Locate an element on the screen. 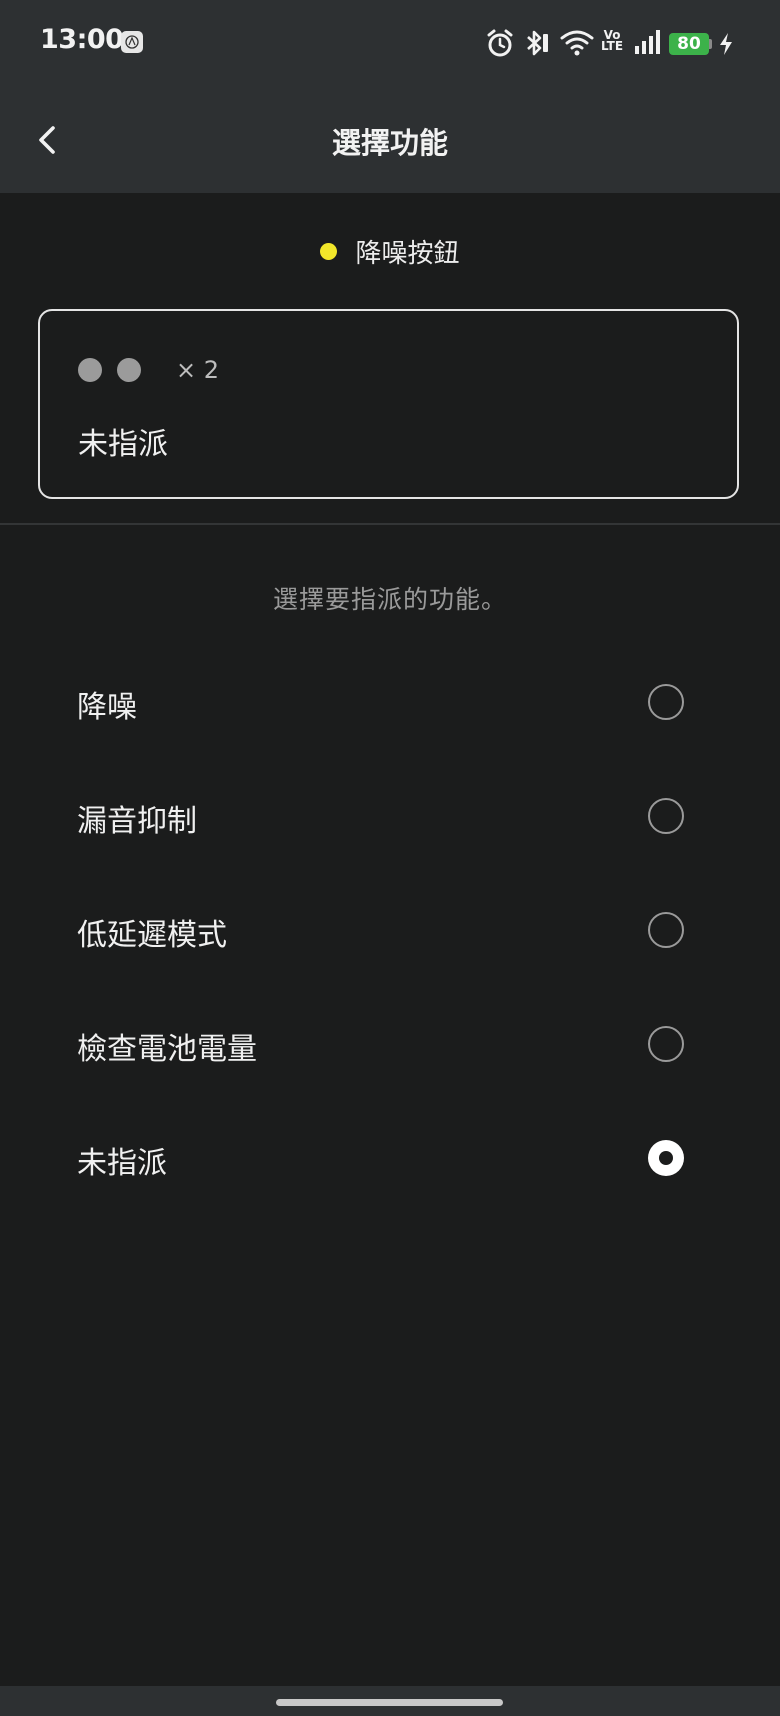 The image size is (780, 1716). status-icons: Vo LTE 80 is located at coordinates (611, 44).